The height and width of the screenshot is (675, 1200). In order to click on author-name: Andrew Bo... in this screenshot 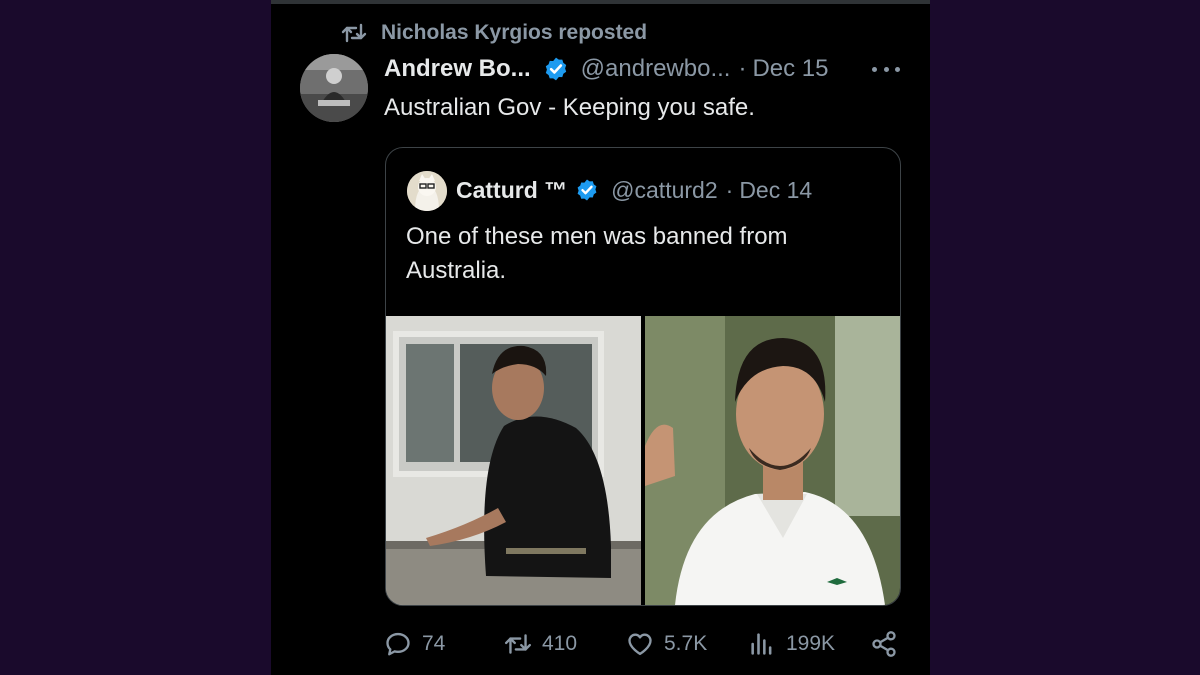, I will do `click(457, 69)`.